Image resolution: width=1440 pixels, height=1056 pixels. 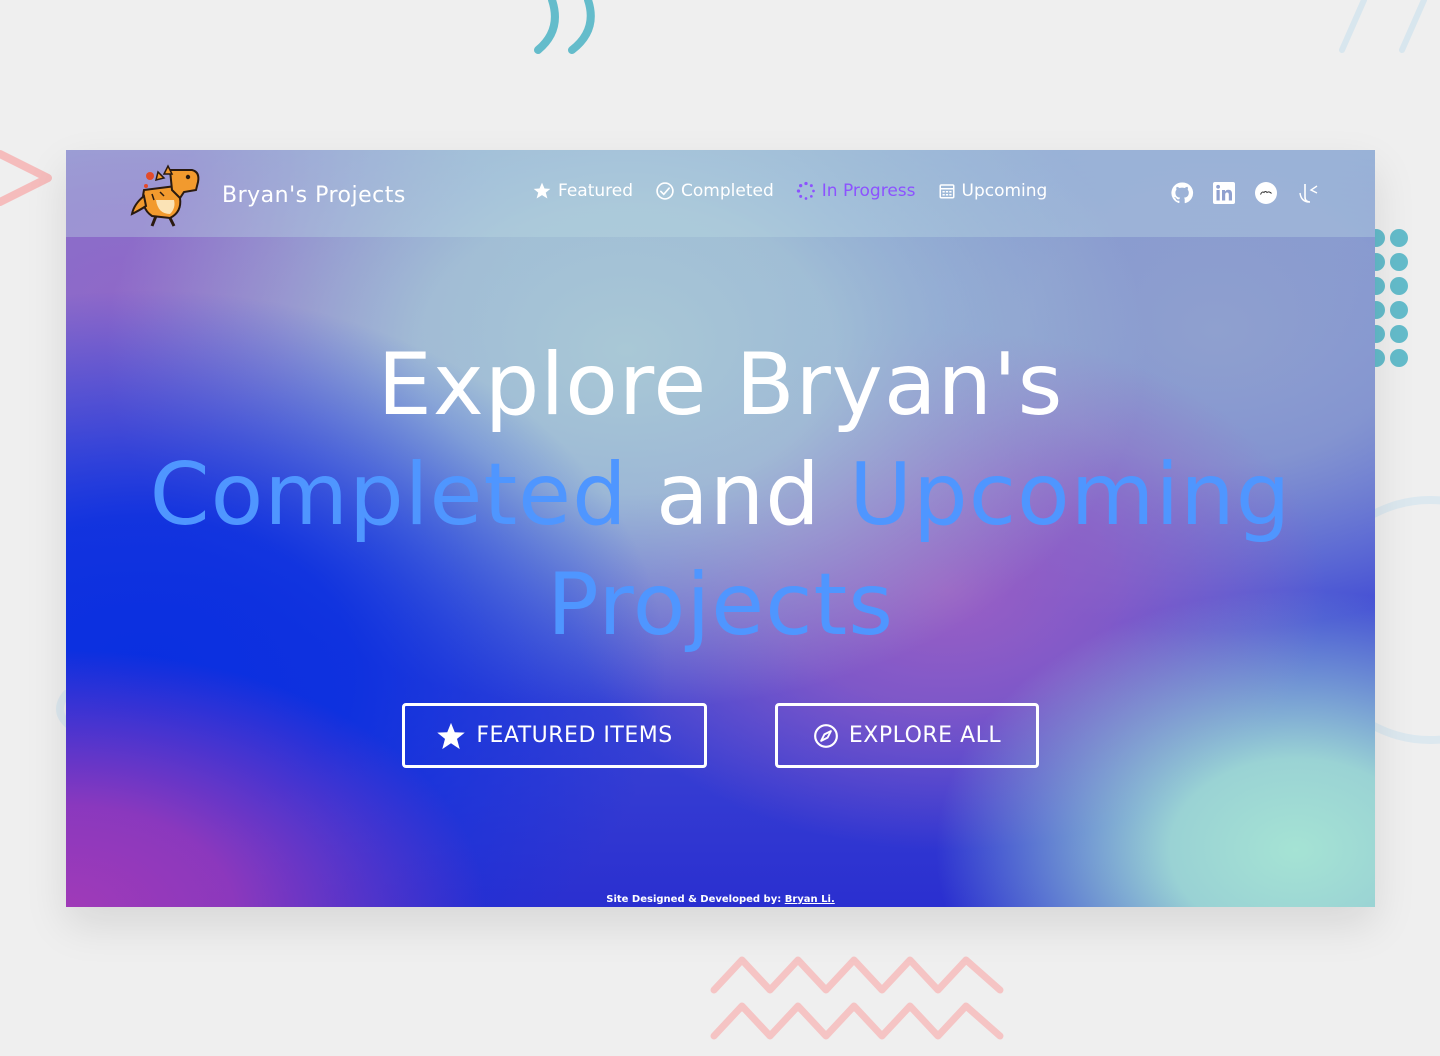 What do you see at coordinates (860, 1000) in the screenshot?
I see `decorative-zigzag` at bounding box center [860, 1000].